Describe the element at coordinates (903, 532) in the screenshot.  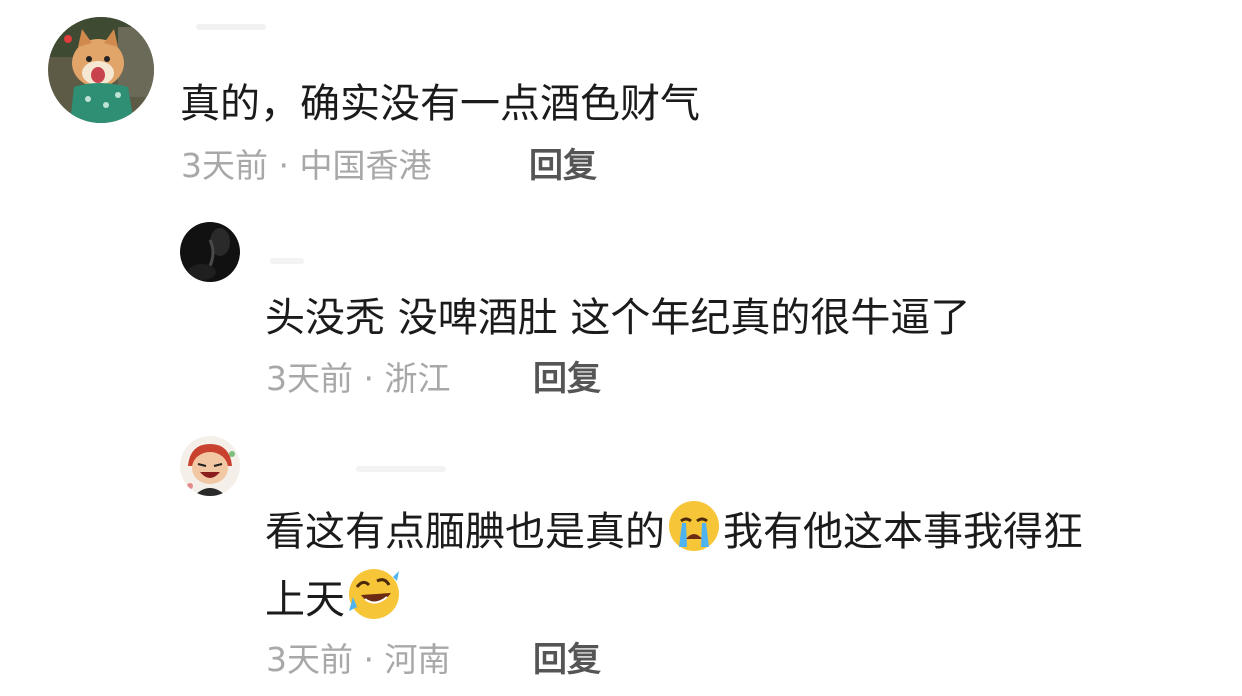
I see `text-segment: 我有他这本事我得狂` at that location.